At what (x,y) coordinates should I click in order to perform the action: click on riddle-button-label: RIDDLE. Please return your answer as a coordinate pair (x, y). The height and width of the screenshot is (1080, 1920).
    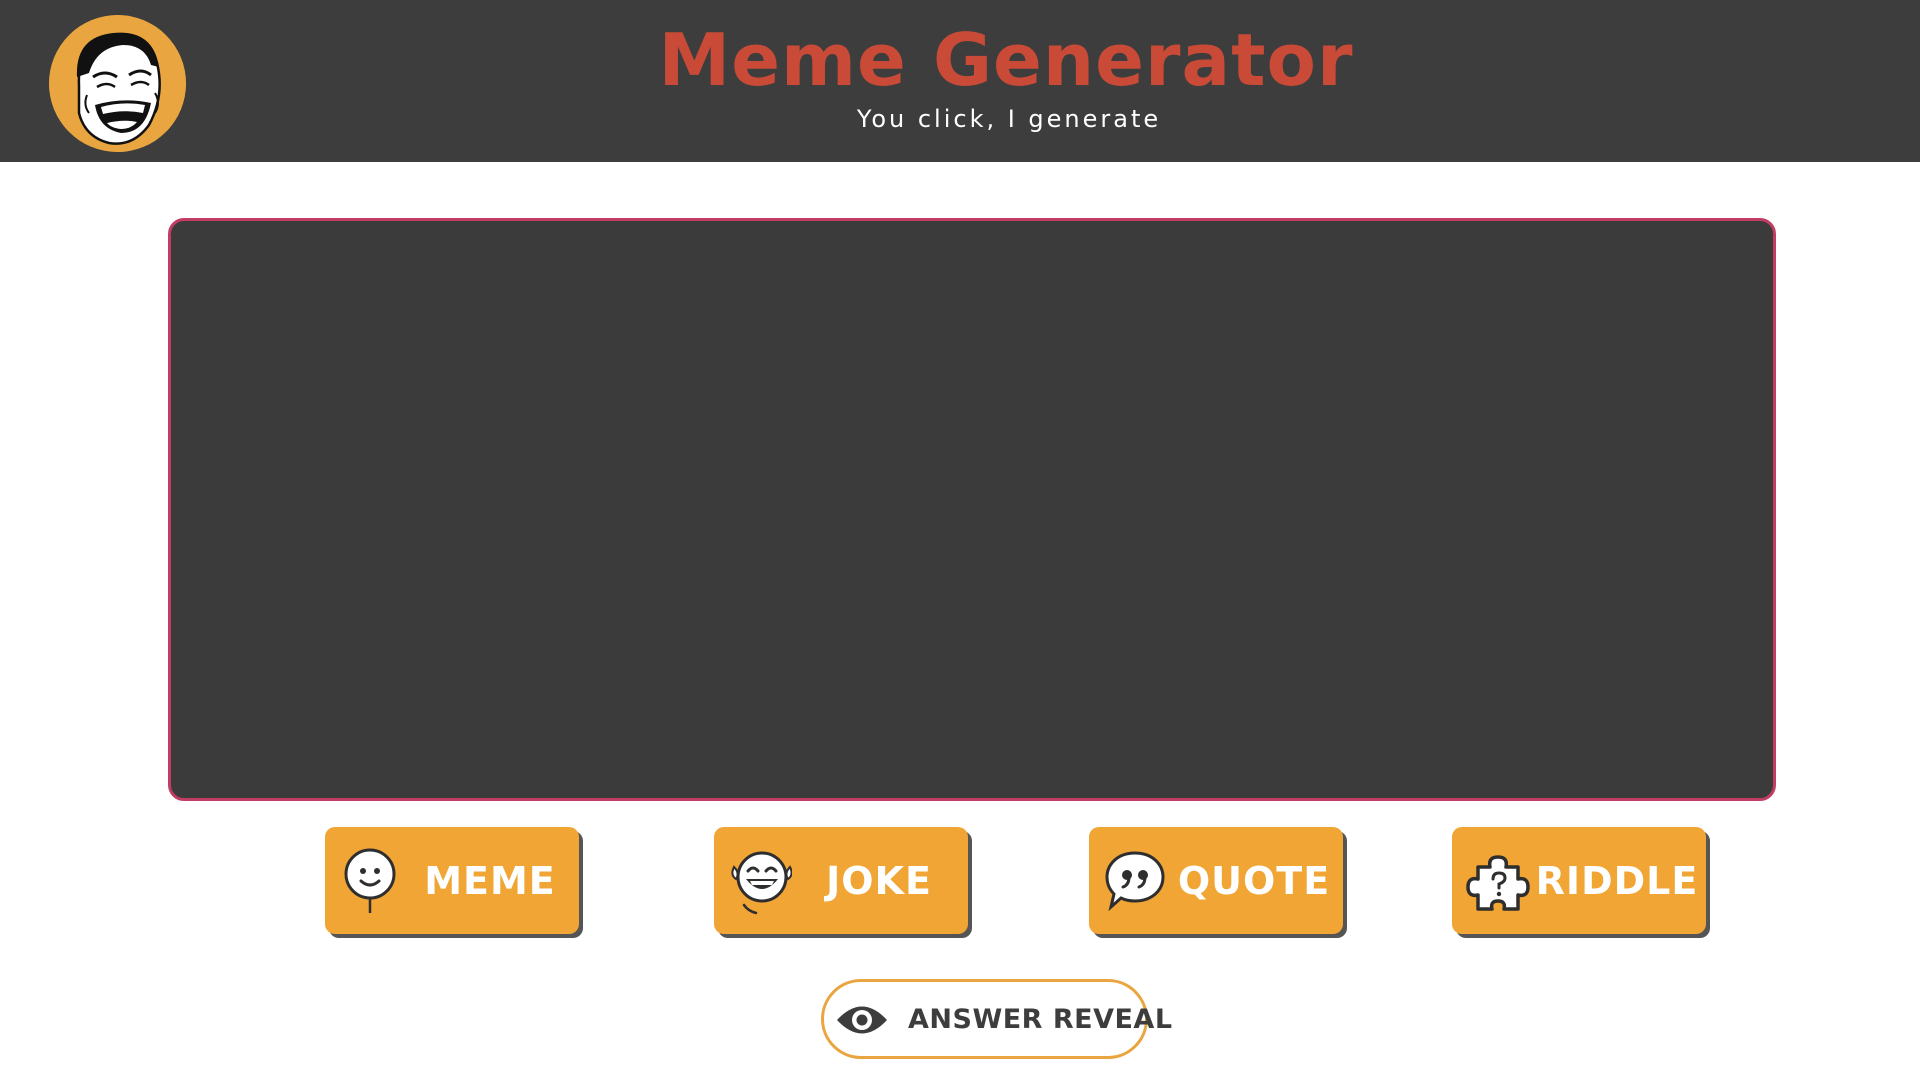
    Looking at the image, I should click on (1617, 880).